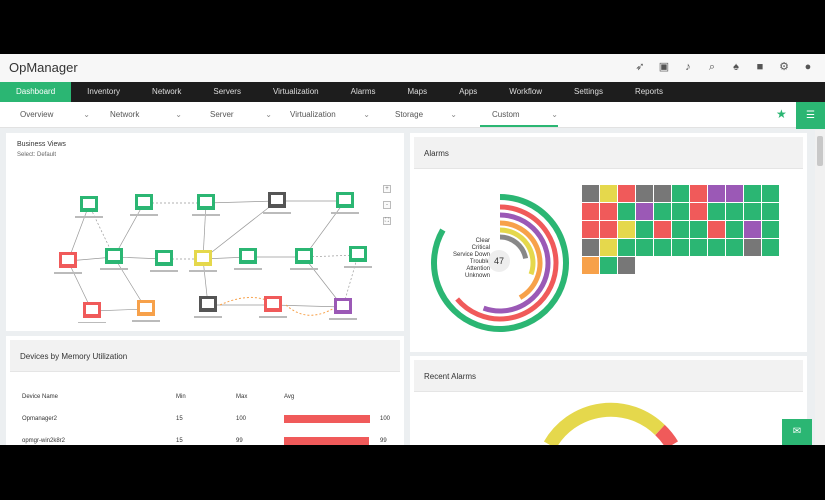 The height and width of the screenshot is (500, 825). Describe the element at coordinates (820, 287) in the screenshot. I see `page-scrollbar` at that location.